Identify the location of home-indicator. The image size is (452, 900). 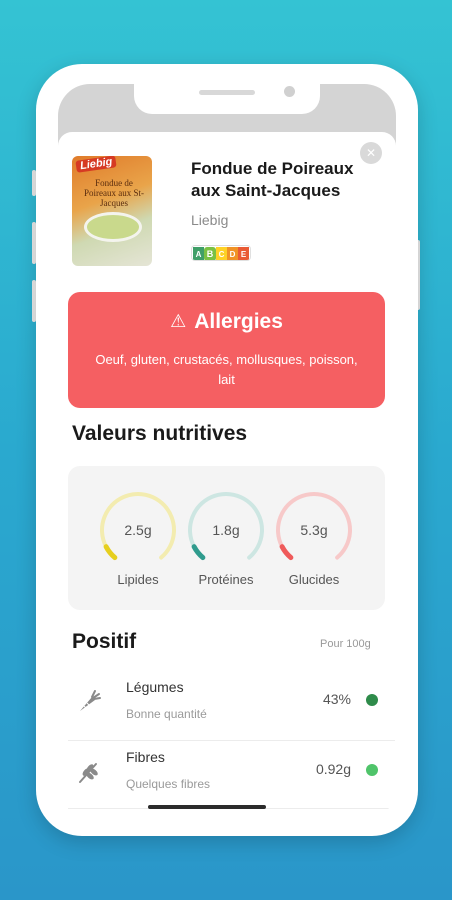
(207, 807).